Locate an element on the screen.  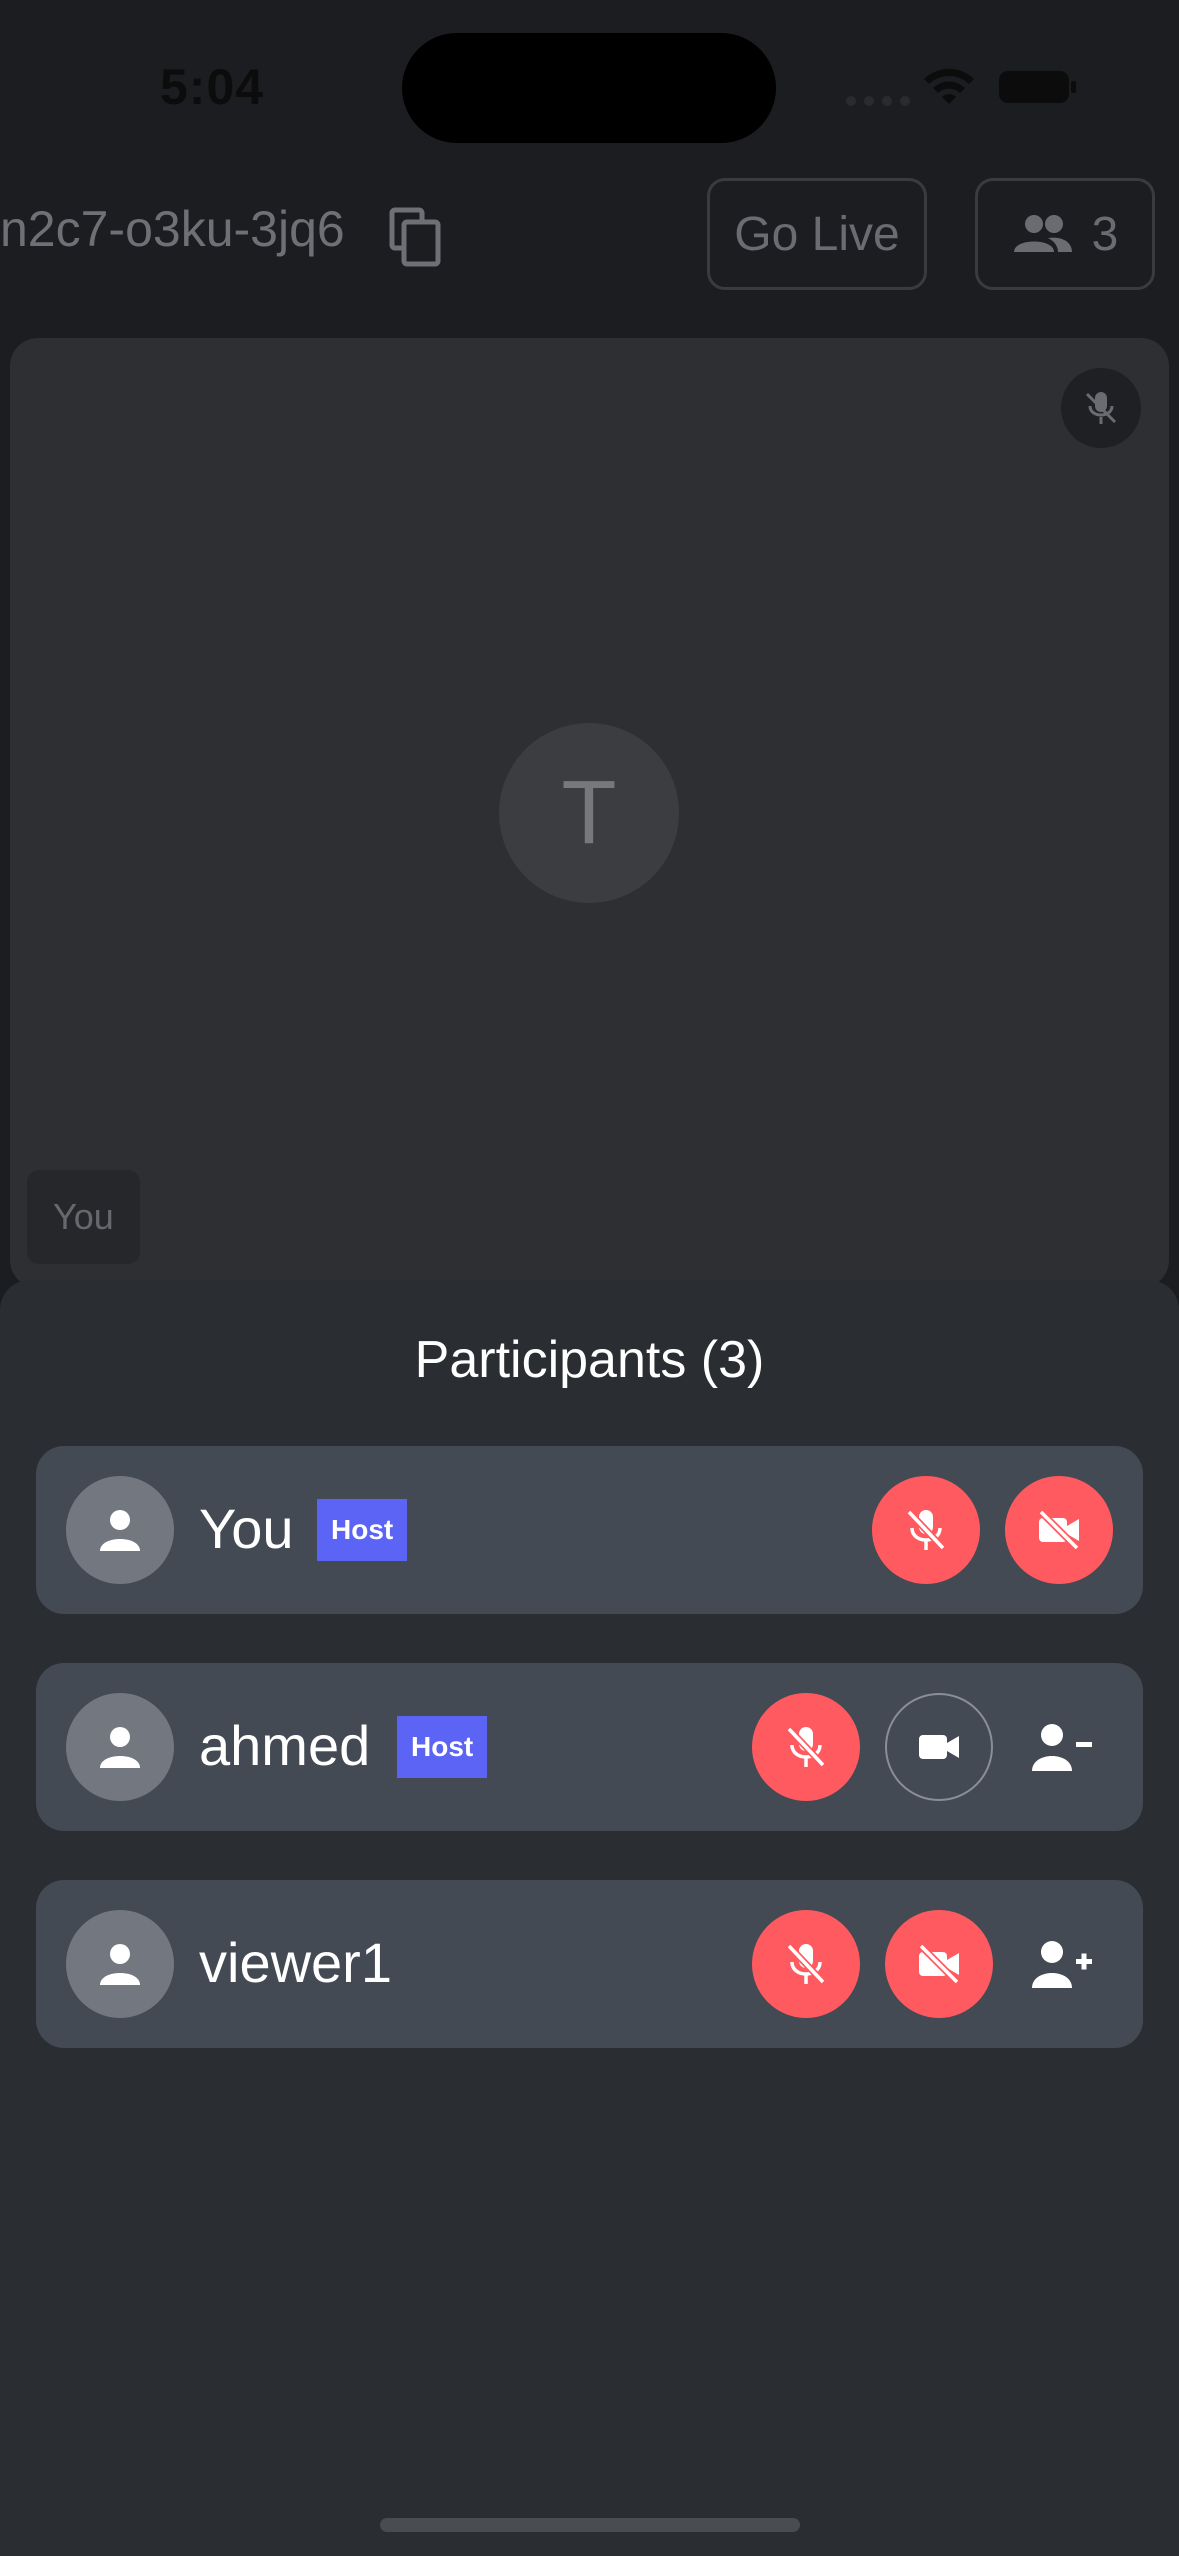
remove-user-button is located at coordinates (1062, 1747).